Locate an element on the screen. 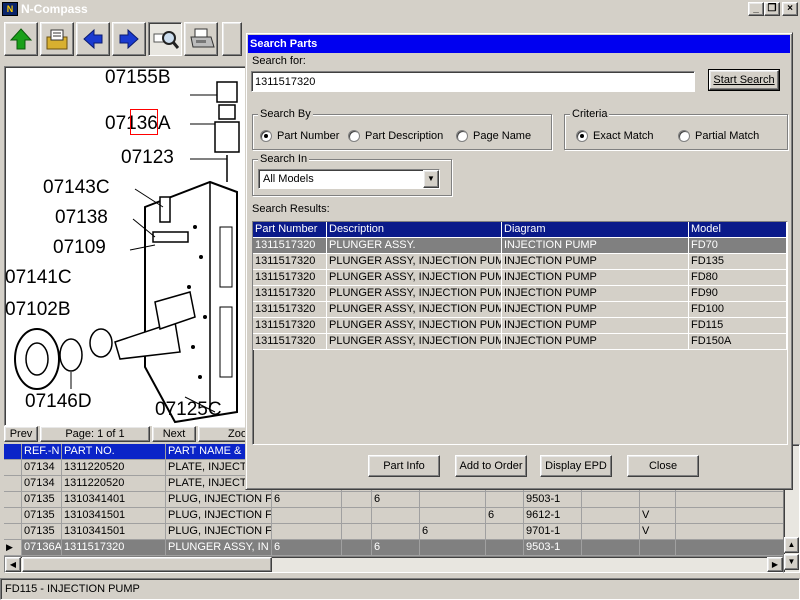 This screenshot has width=800, height=600. horizontal-scrollbar: ◀ ▶ is located at coordinates (395, 564).